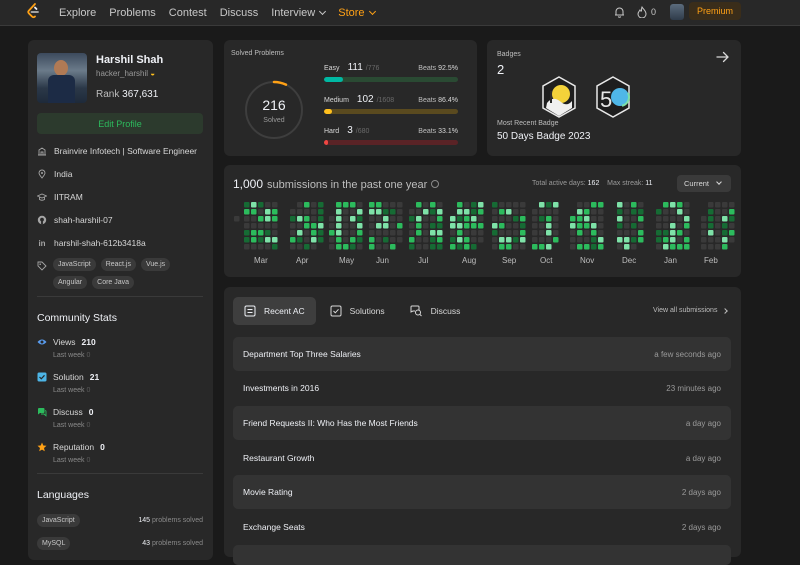 Image resolution: width=800 pixels, height=565 pixels. Describe the element at coordinates (58, 520) in the screenshot. I see `language-tag: JavaScript` at that location.